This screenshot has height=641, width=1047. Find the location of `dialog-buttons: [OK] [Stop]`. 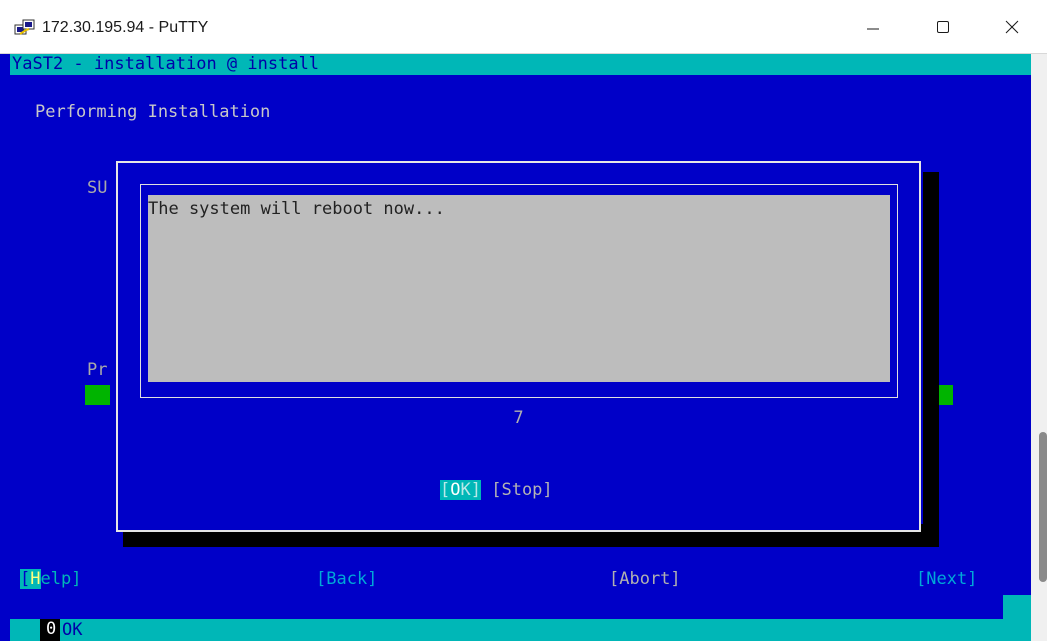

dialog-buttons: [OK] [Stop] is located at coordinates (496, 490).